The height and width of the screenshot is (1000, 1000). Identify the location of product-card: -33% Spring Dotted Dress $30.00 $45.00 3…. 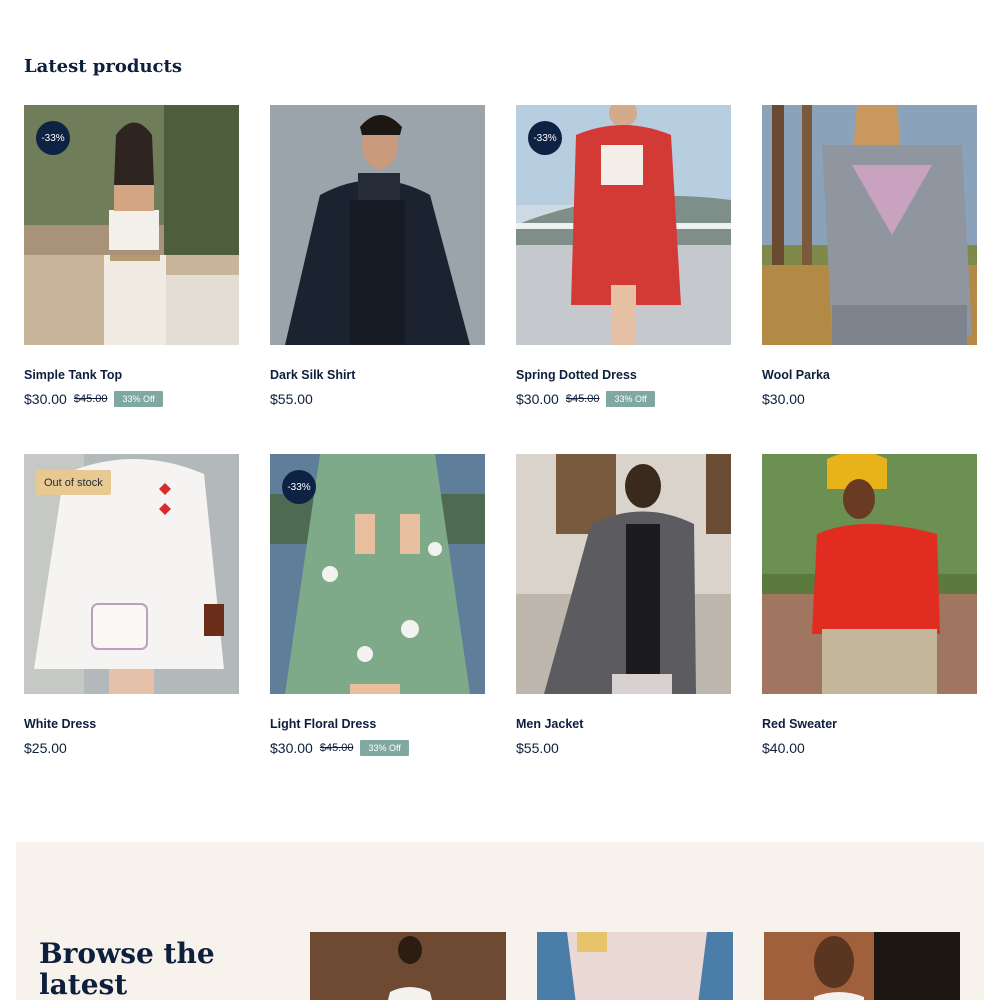
(623, 256).